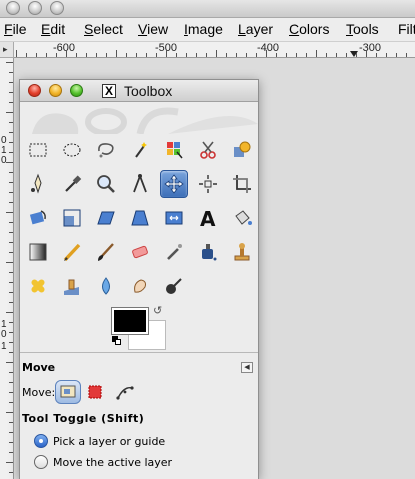 This screenshot has height=479, width=415. Describe the element at coordinates (153, 29) in the screenshot. I see `menu-view: View` at that location.